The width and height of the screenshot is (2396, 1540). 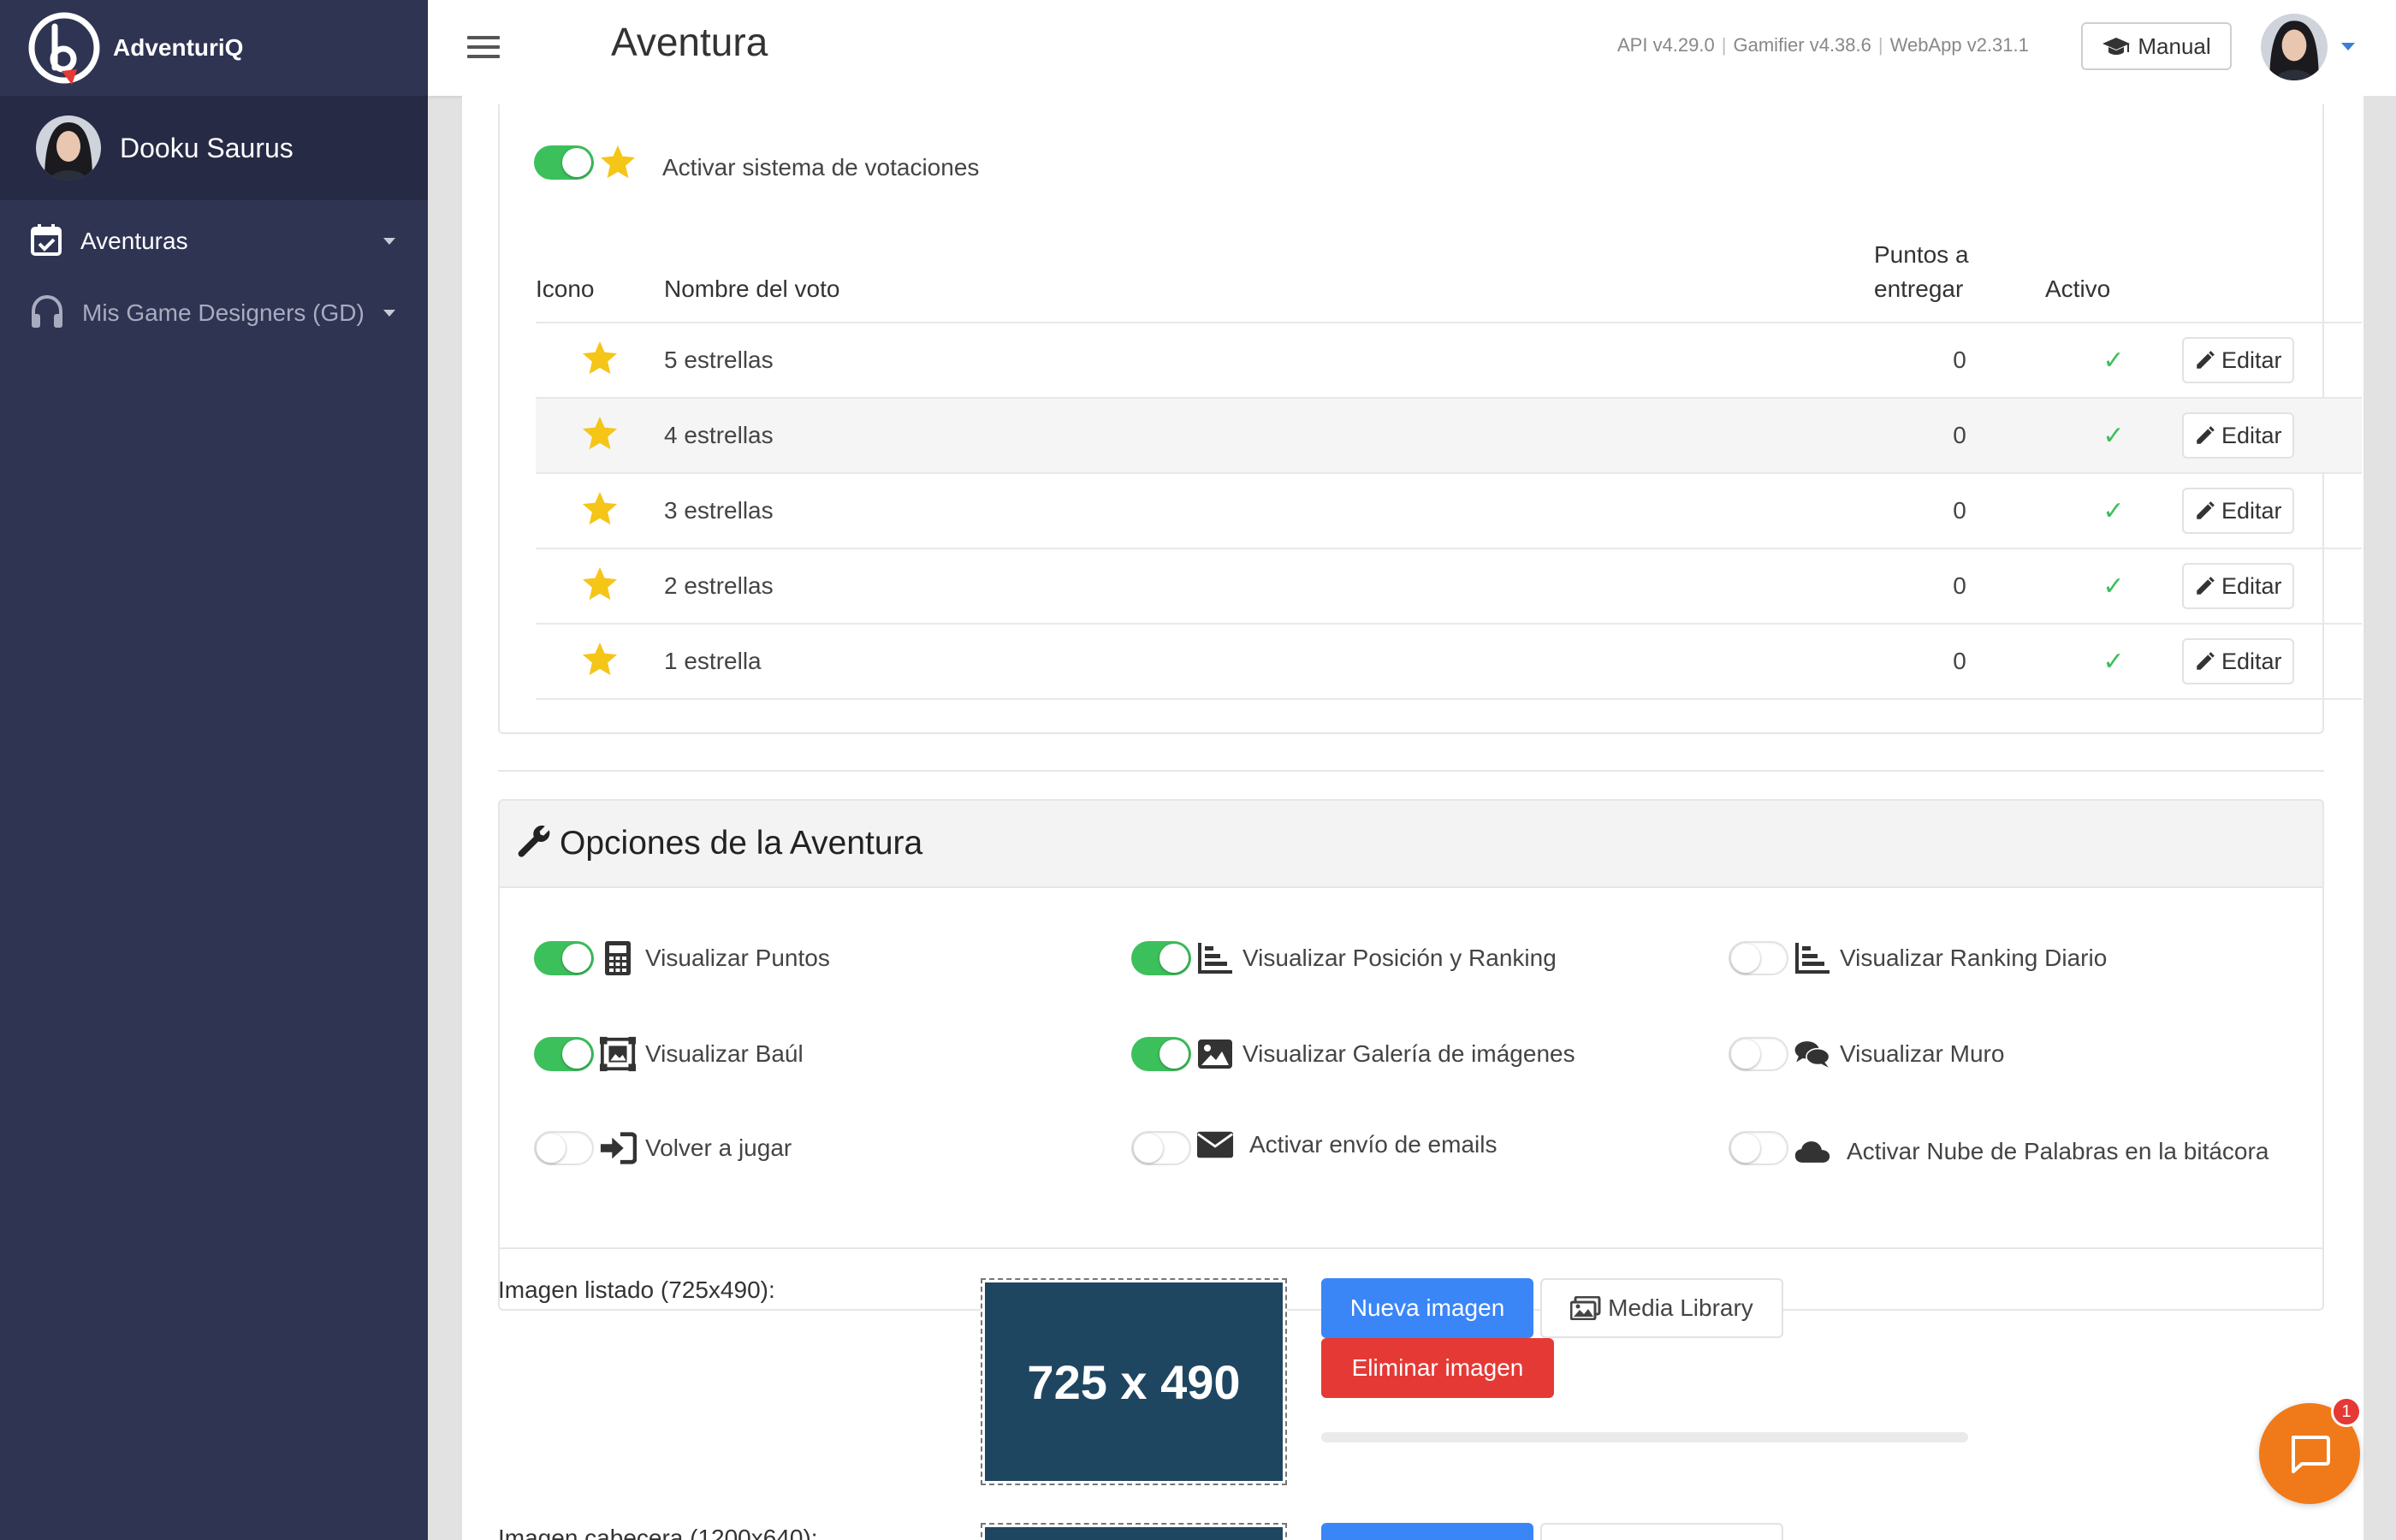 What do you see at coordinates (2348, 46) in the screenshot?
I see `user-menu-caret-icon` at bounding box center [2348, 46].